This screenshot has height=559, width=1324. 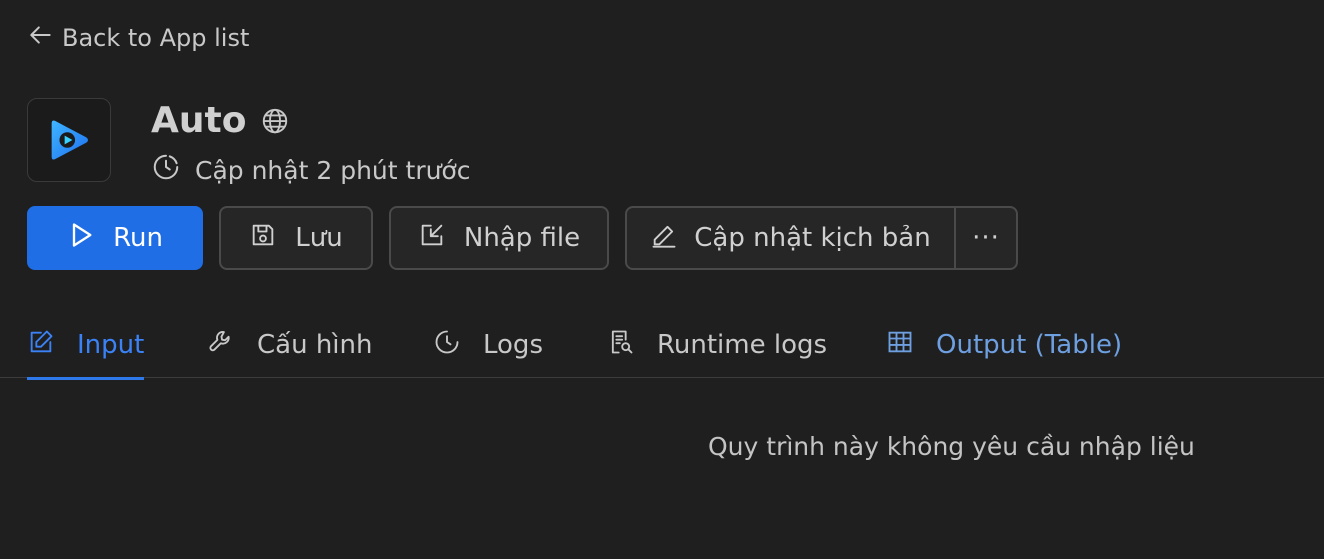 I want to click on save-button-label: Lưu, so click(x=319, y=238).